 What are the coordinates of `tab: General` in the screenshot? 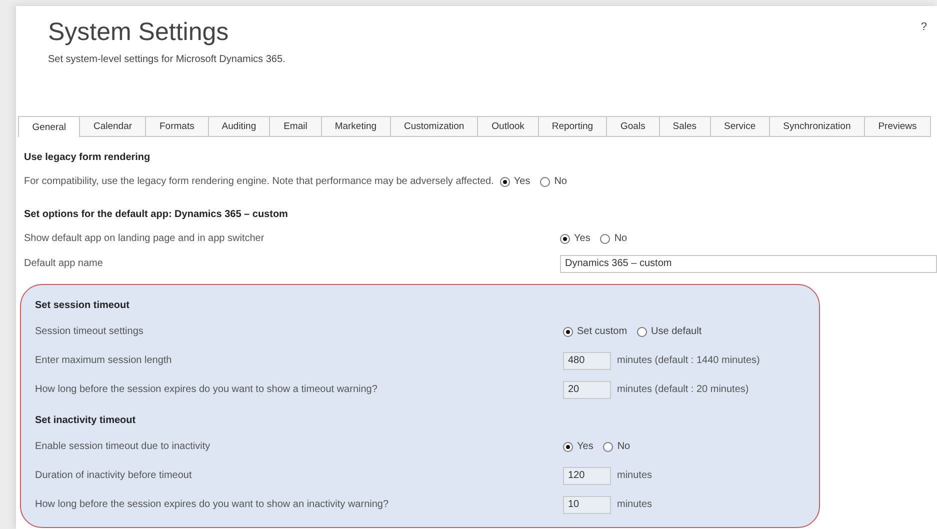 It's located at (49, 126).